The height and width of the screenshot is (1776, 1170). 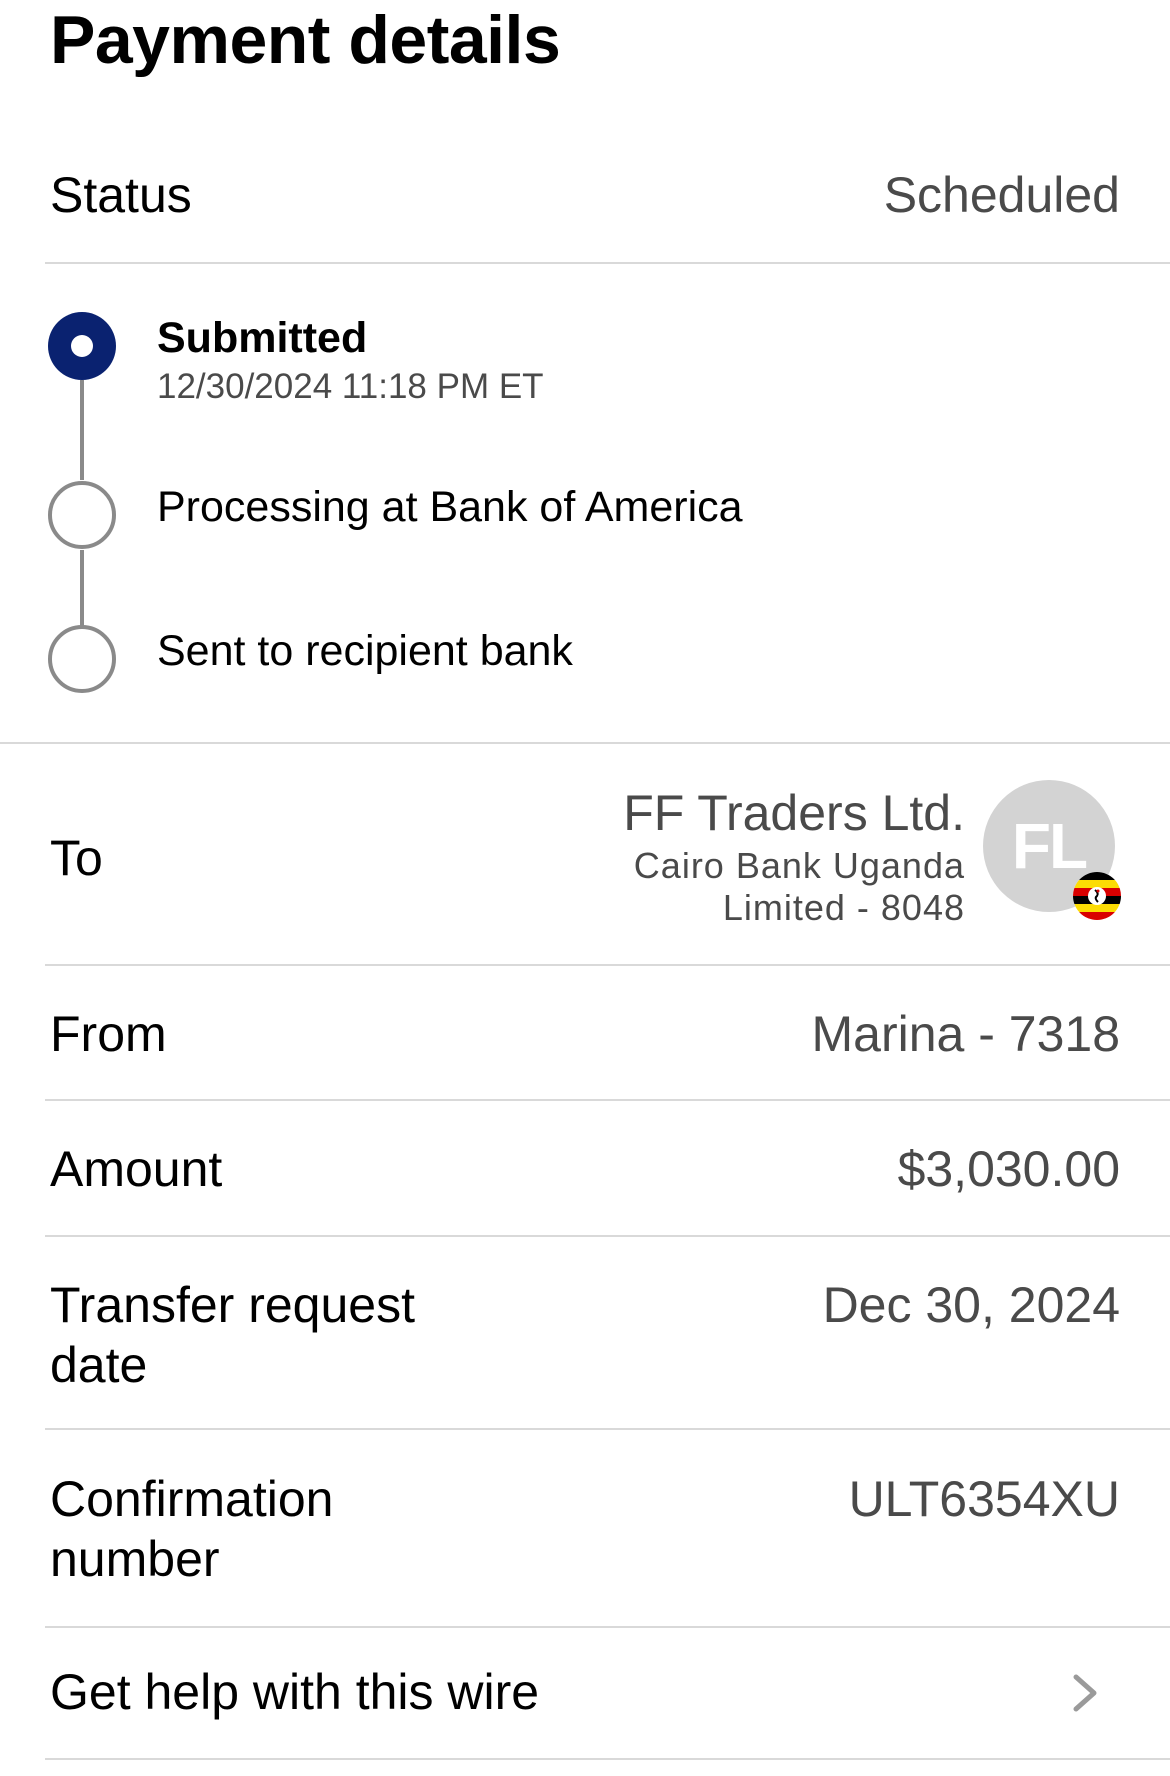 What do you see at coordinates (295, 1692) in the screenshot?
I see `get-help-label: Get help with this wire` at bounding box center [295, 1692].